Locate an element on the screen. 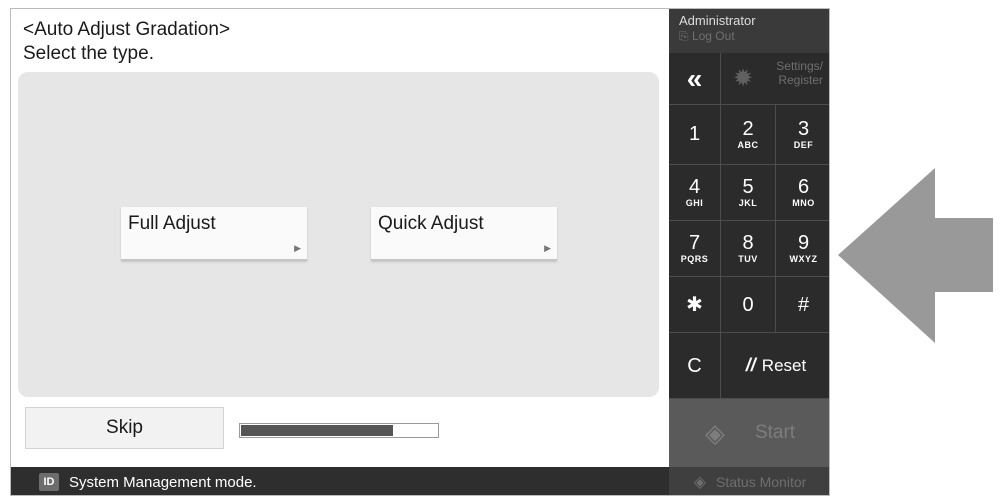  pointer-arrow-icon is located at coordinates (915, 255).